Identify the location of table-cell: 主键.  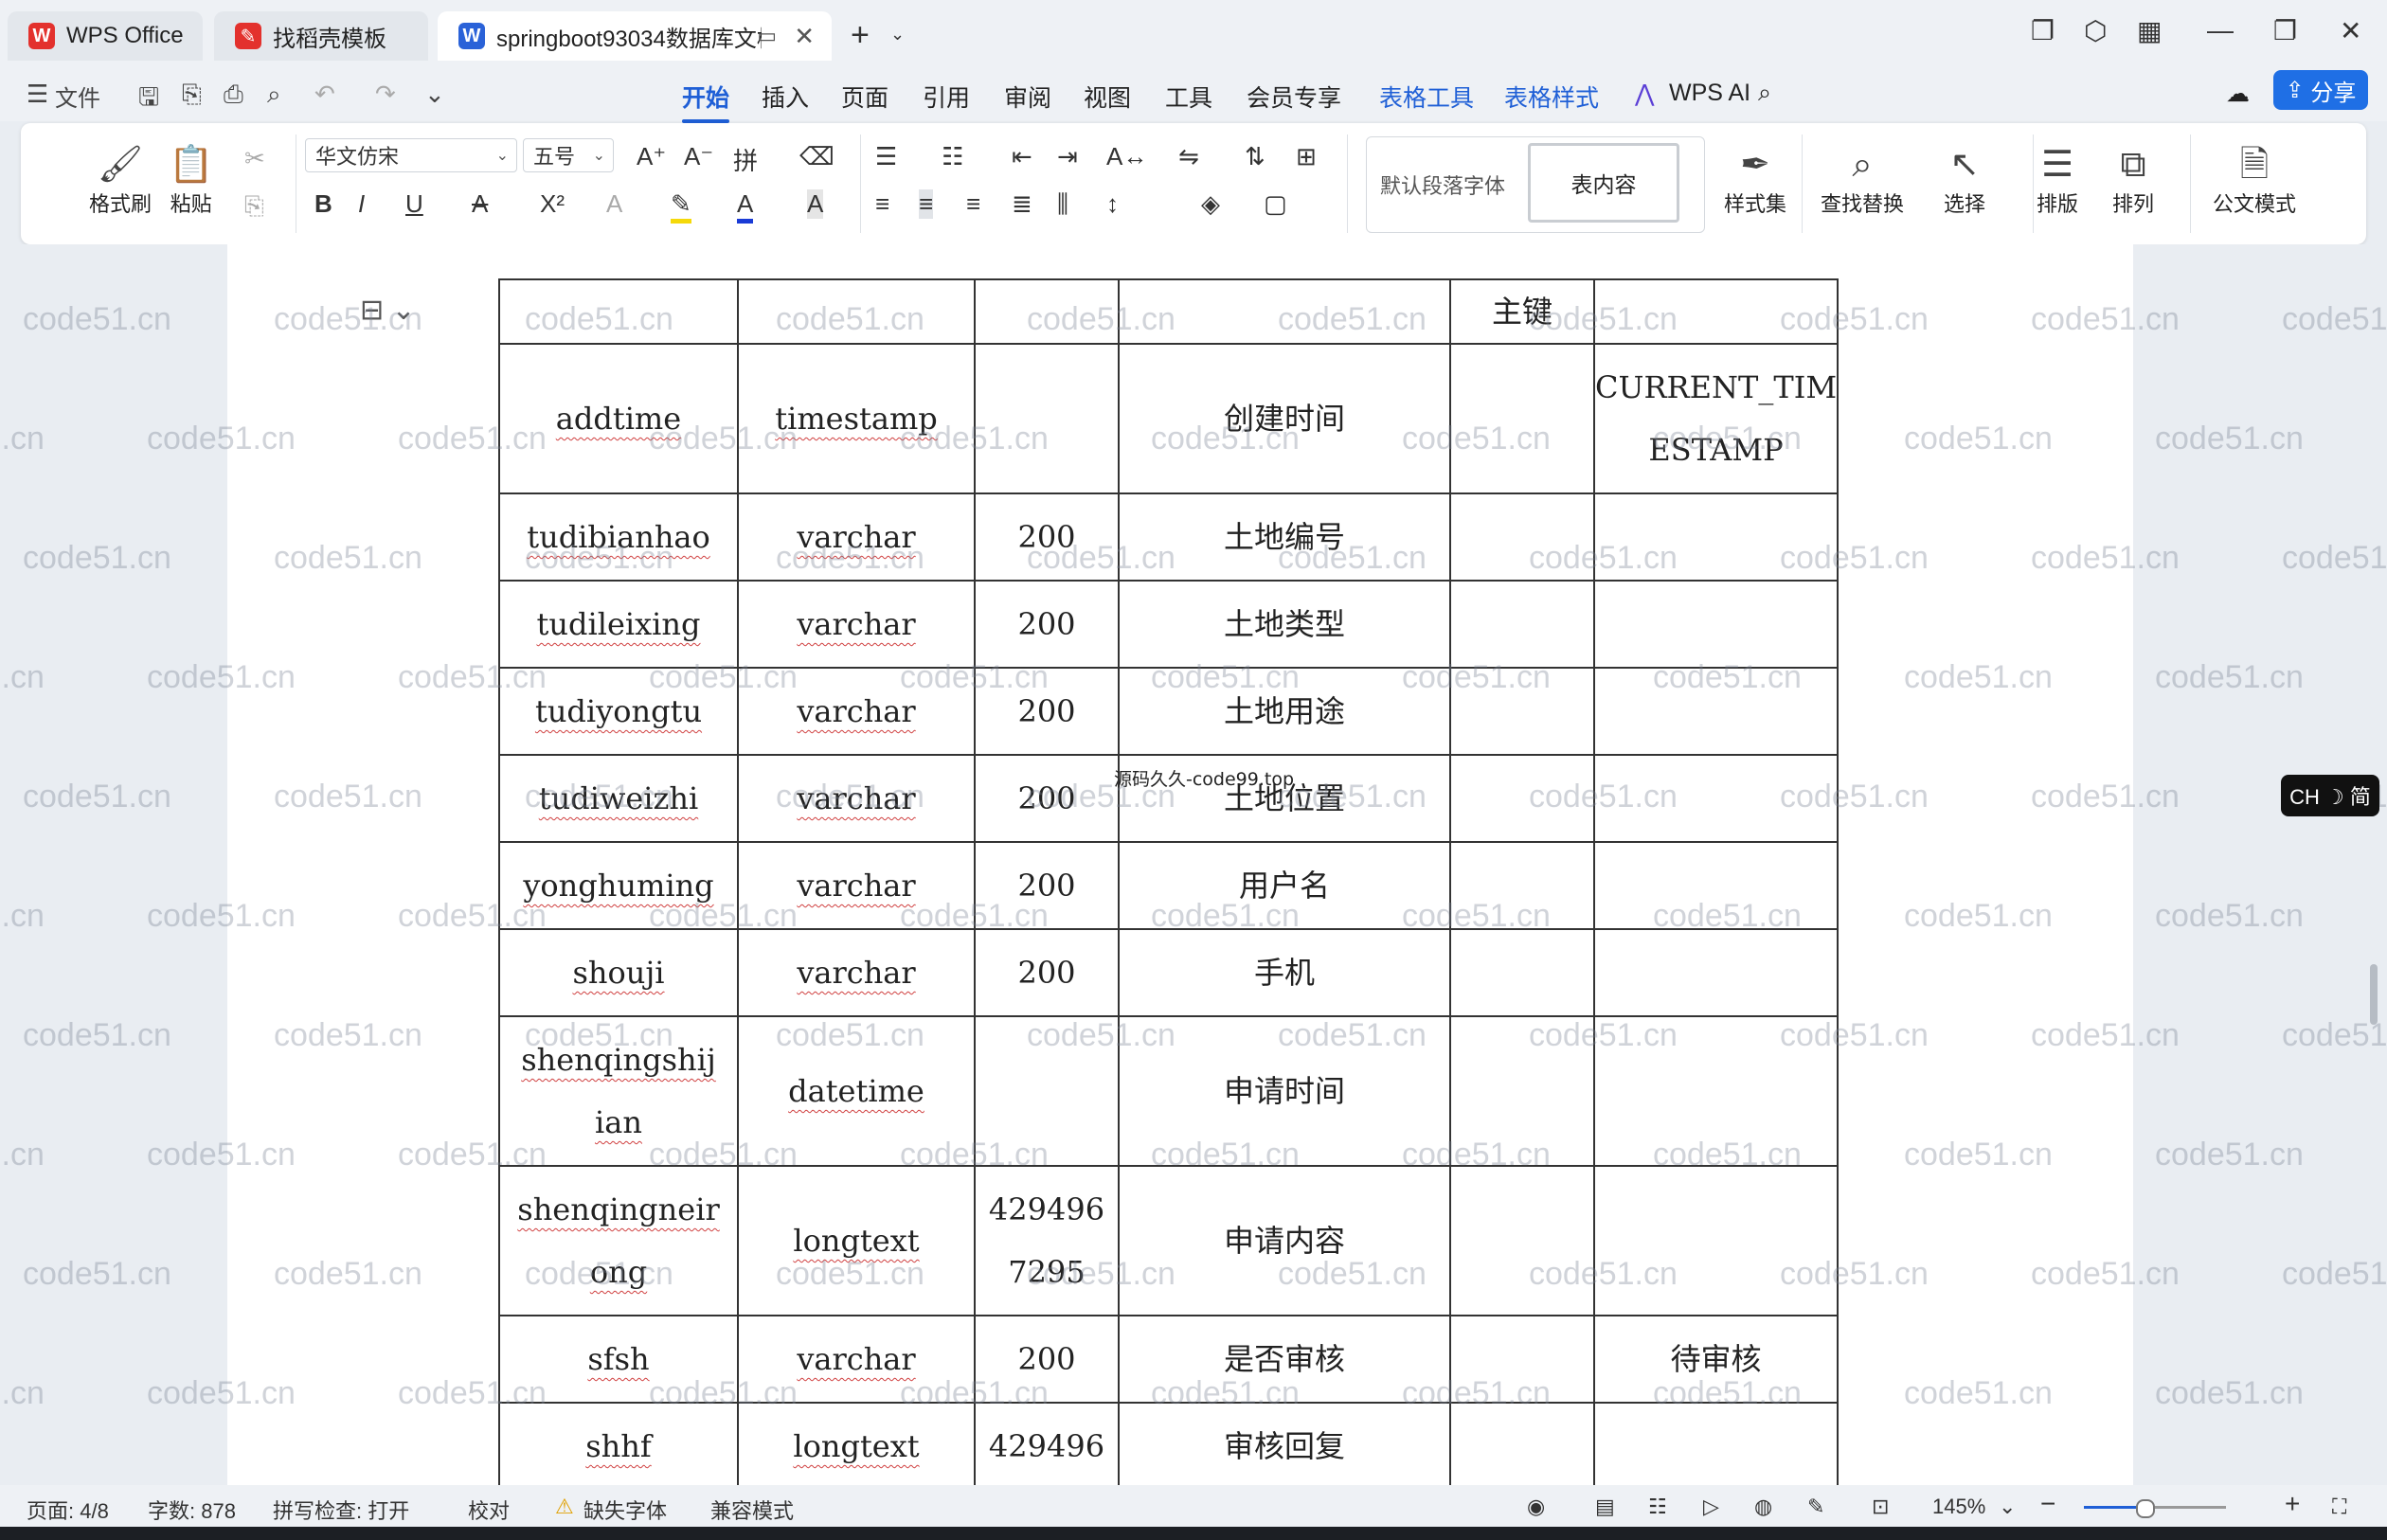
(1522, 311).